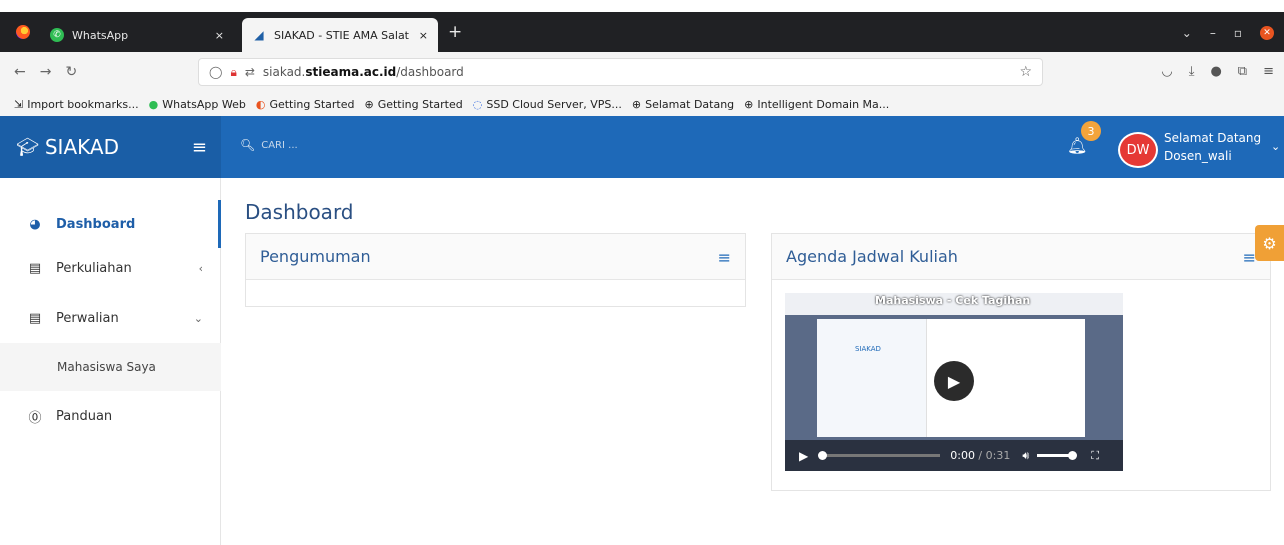 This screenshot has height=545, width=1284. What do you see at coordinates (46, 72) in the screenshot?
I see `forward-icon: →` at bounding box center [46, 72].